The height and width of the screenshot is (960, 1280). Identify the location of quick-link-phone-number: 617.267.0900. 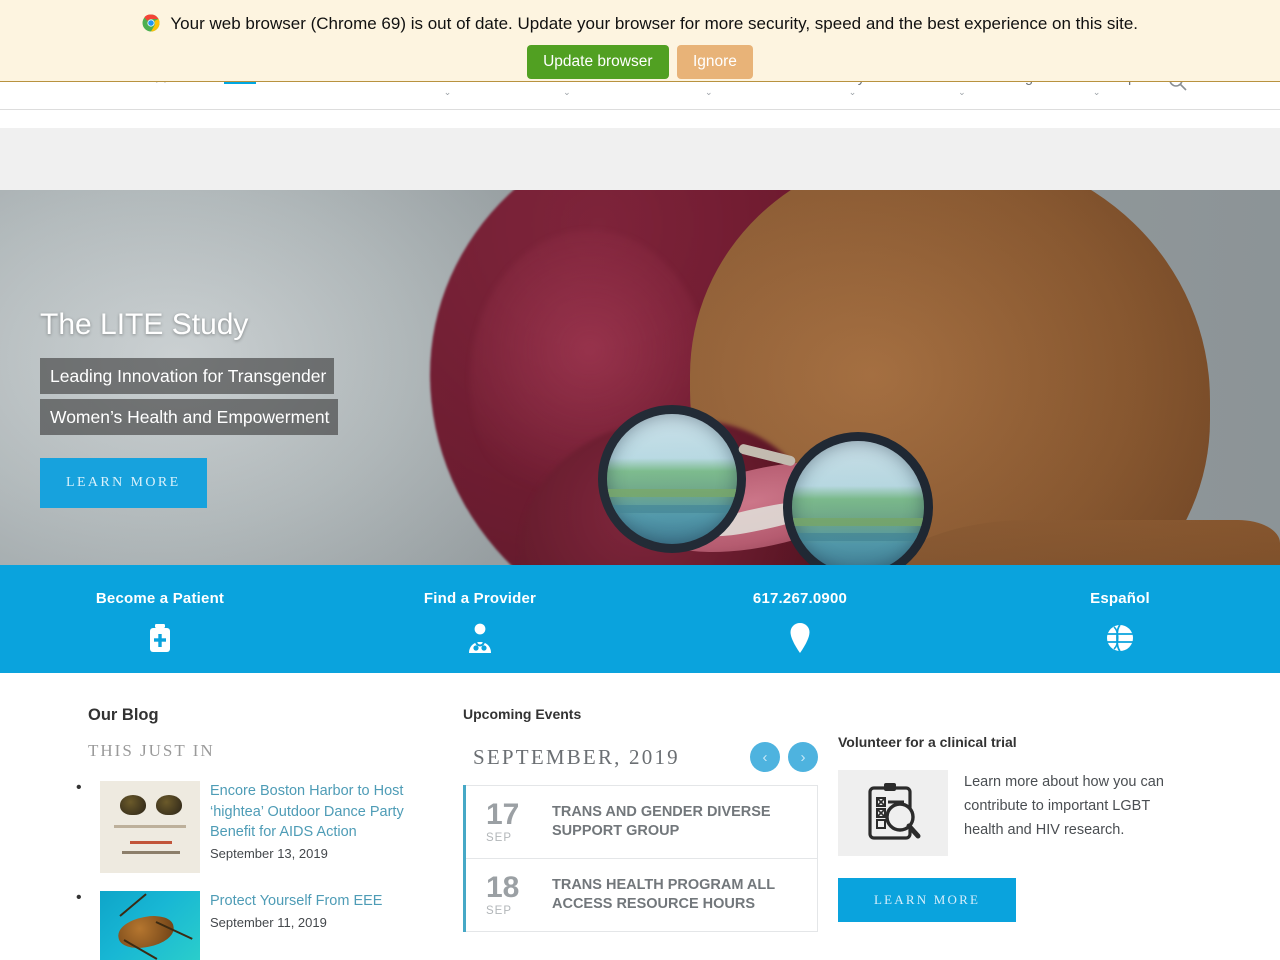
(800, 619).